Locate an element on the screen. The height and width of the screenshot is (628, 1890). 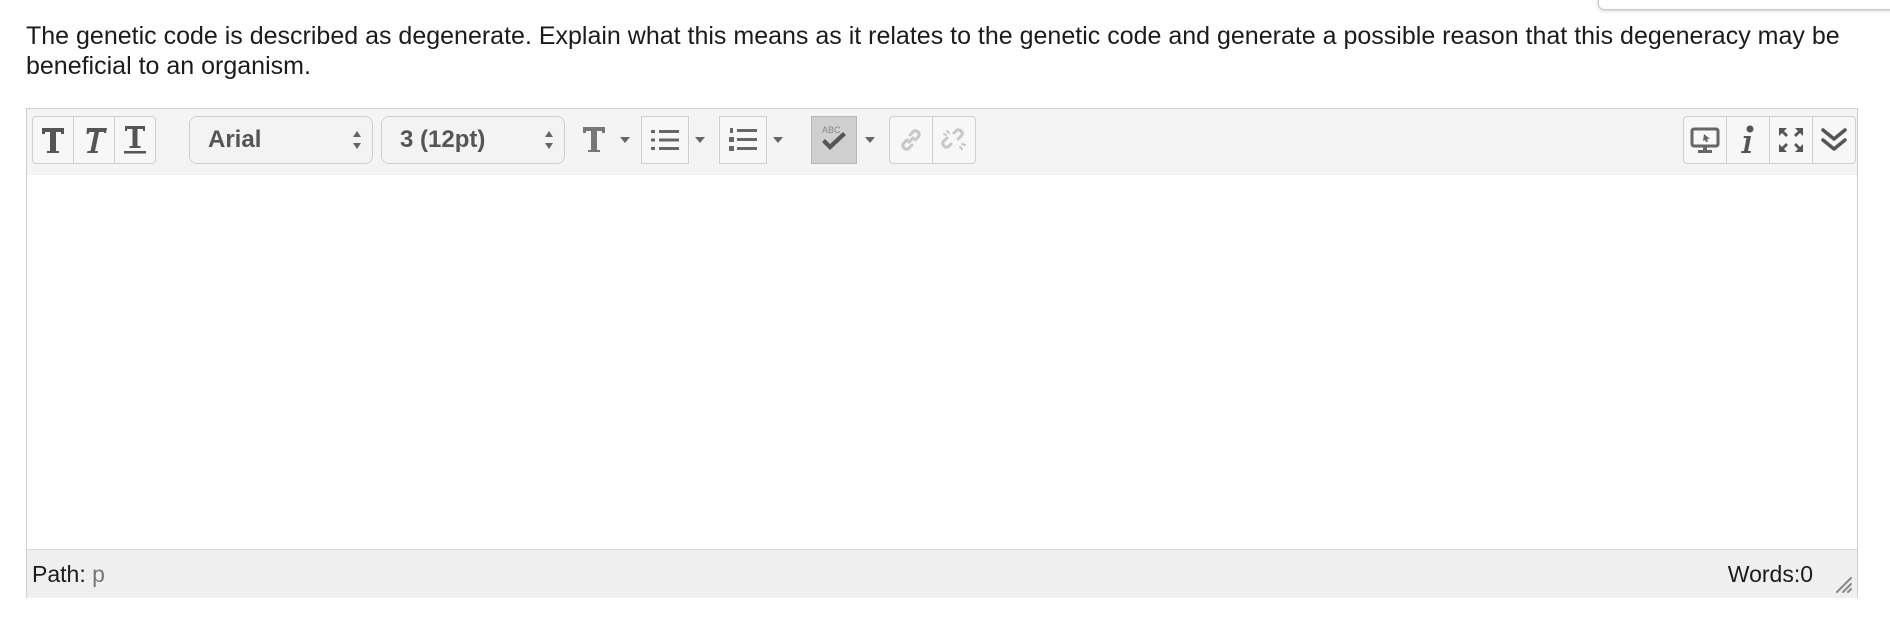
italic-icon is located at coordinates (96, 140).